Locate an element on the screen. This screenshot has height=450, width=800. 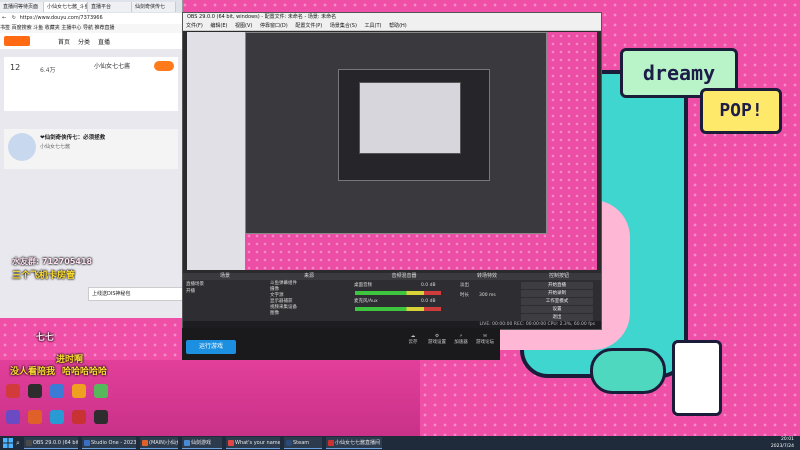
hourglass-icon is located at coordinates (697, 378).